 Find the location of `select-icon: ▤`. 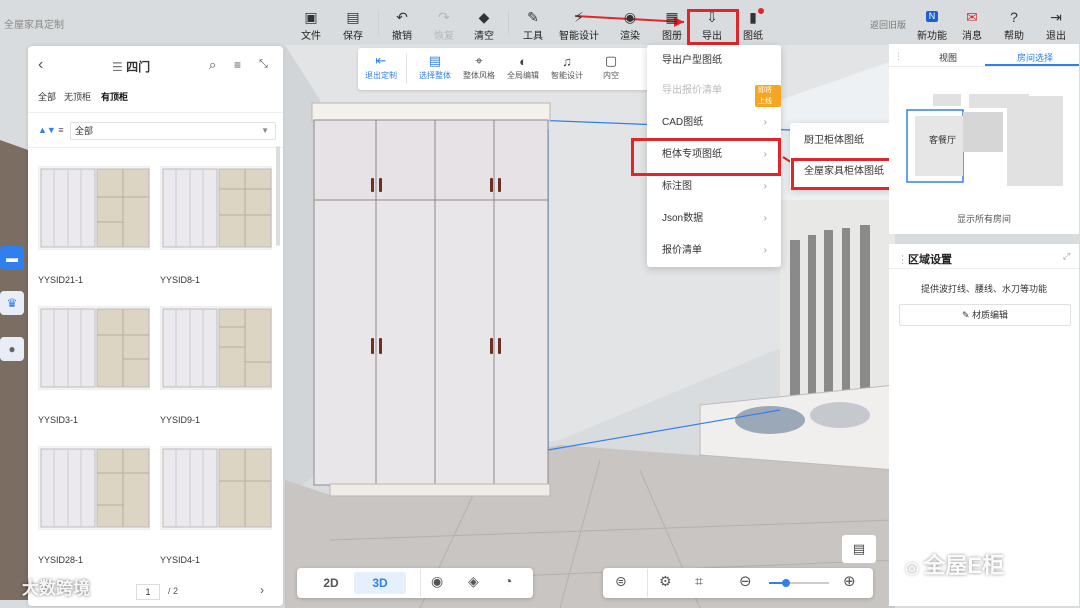

select-icon: ▤ is located at coordinates (435, 60).